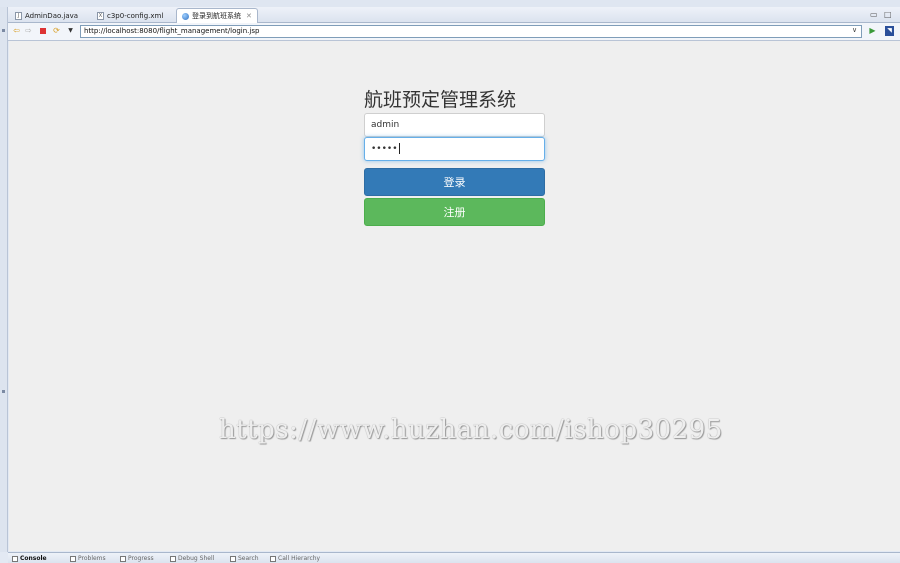 The height and width of the screenshot is (563, 900). I want to click on forward-icon: ⇨, so click(28, 31).